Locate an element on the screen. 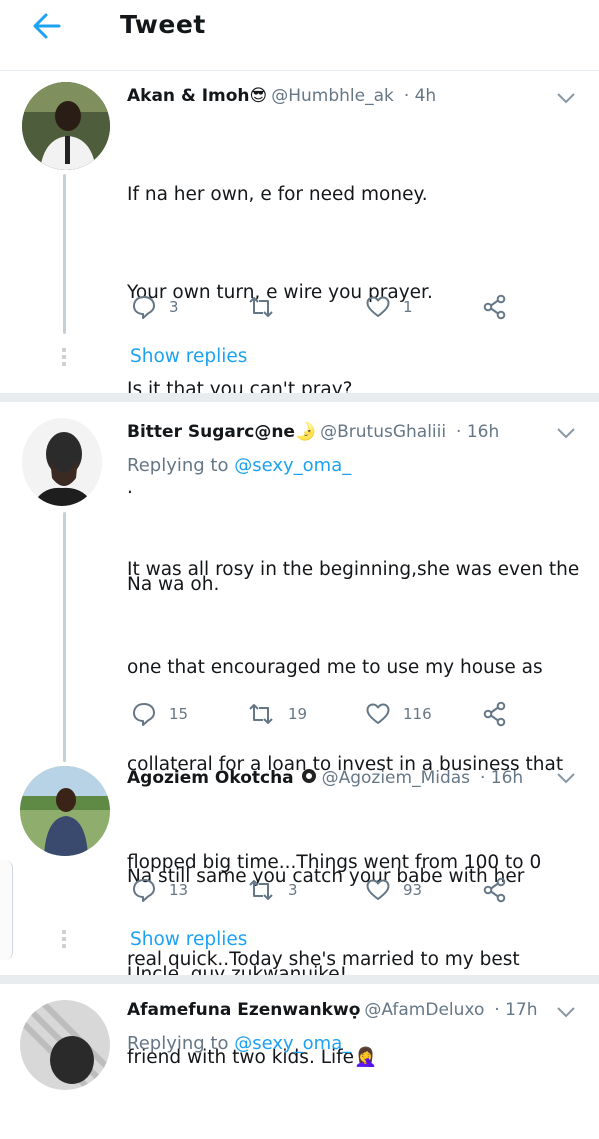  scroll-edge is located at coordinates (6, 910).